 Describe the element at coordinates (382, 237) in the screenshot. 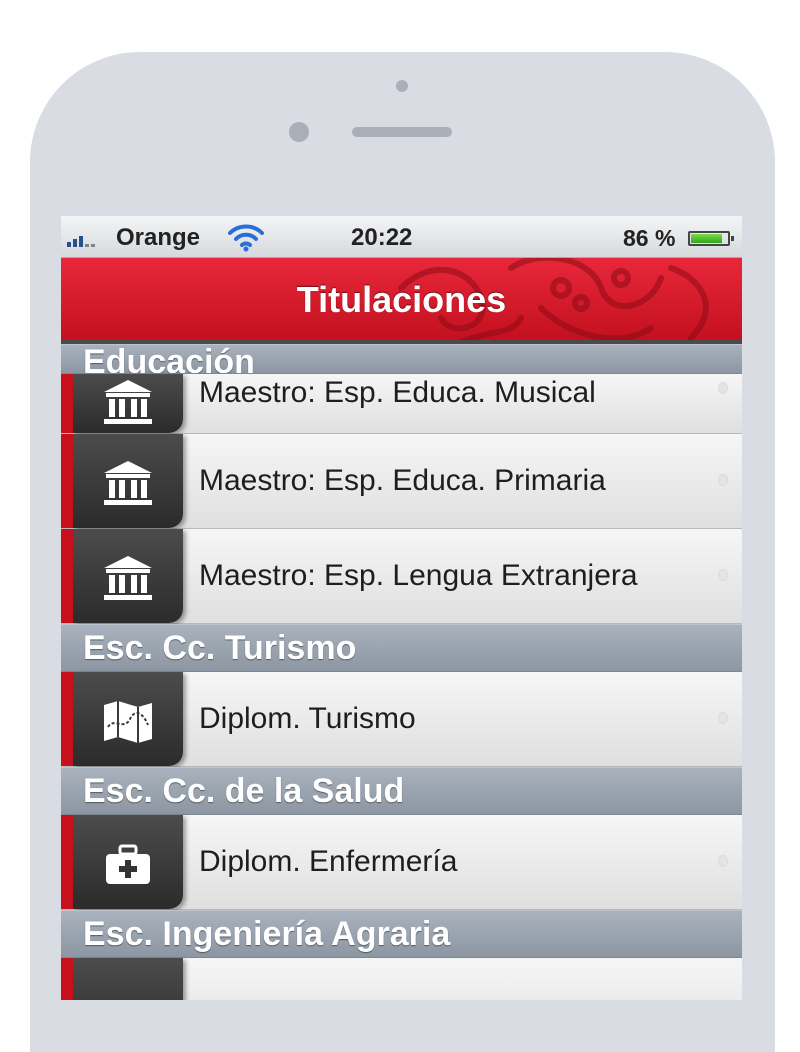

I see `status-time: 20:22` at that location.